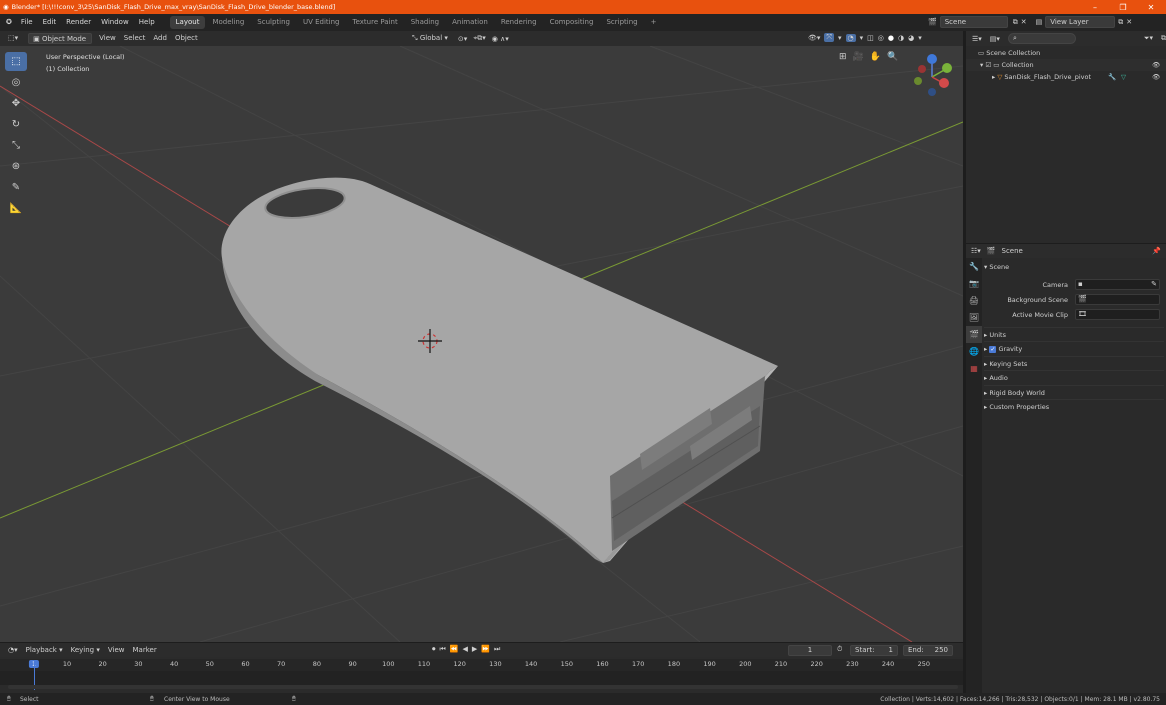  I want to click on outliner-editor-icon: ☰▾, so click(977, 39).